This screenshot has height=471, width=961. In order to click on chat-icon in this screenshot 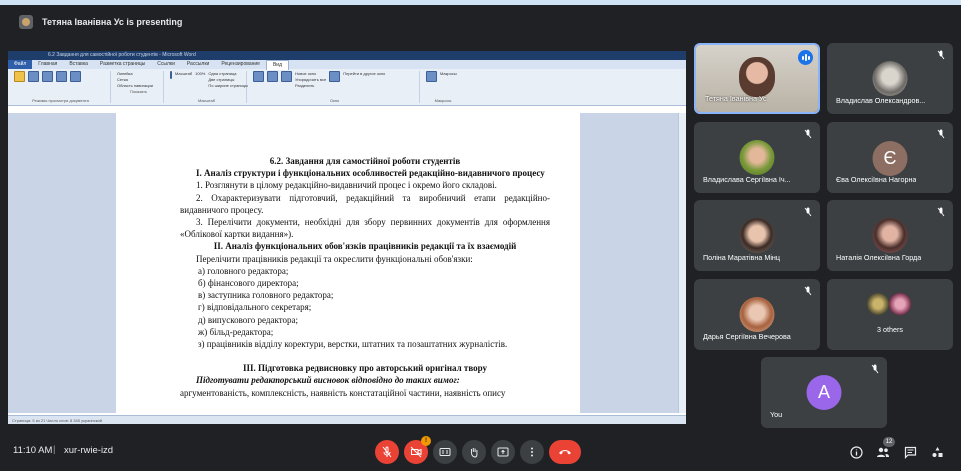, I will do `click(910, 452)`.